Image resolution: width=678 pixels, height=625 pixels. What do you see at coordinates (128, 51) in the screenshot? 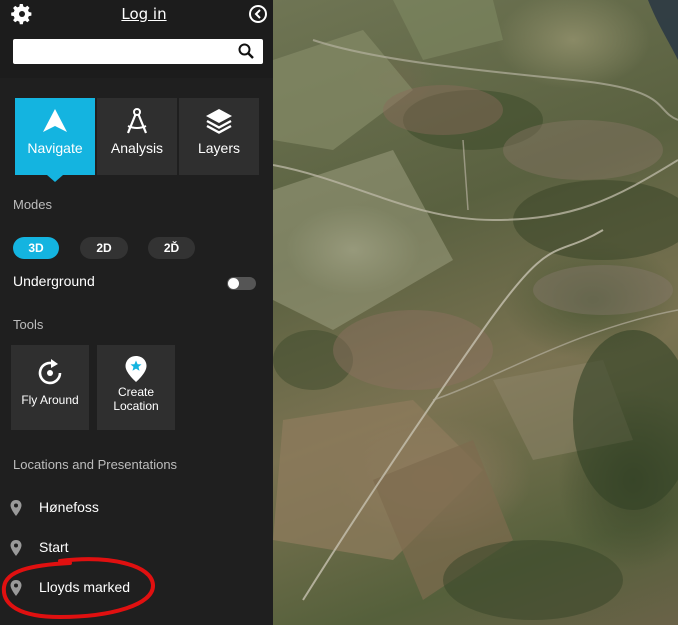
I see `search-input` at bounding box center [128, 51].